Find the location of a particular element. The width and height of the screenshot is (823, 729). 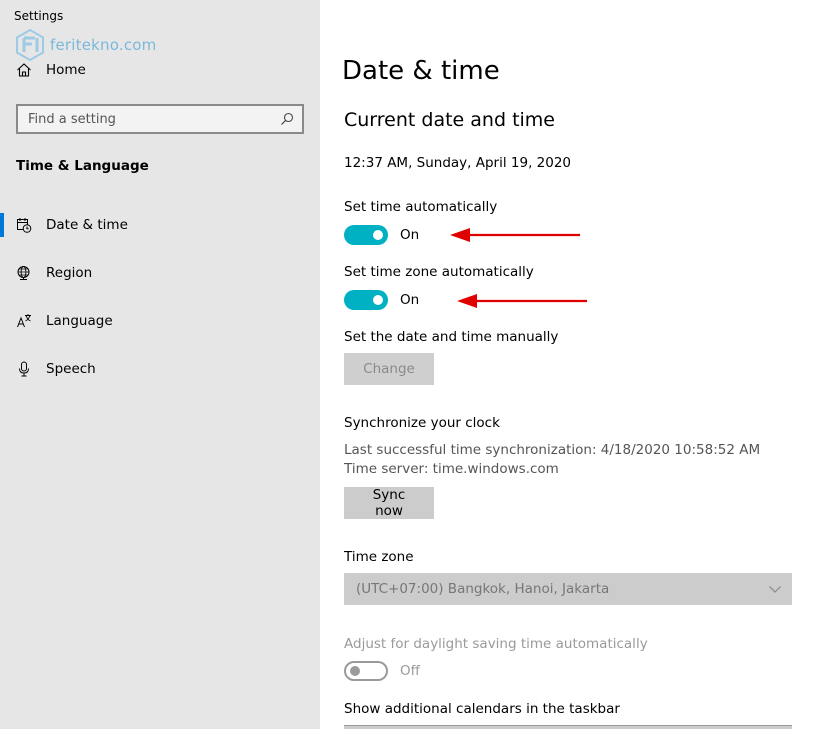

clock-calendar-icon is located at coordinates (24, 225).